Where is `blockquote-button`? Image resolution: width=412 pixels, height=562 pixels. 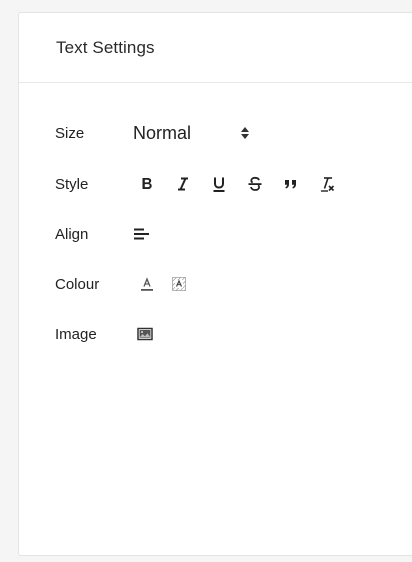
blockquote-button is located at coordinates (291, 184).